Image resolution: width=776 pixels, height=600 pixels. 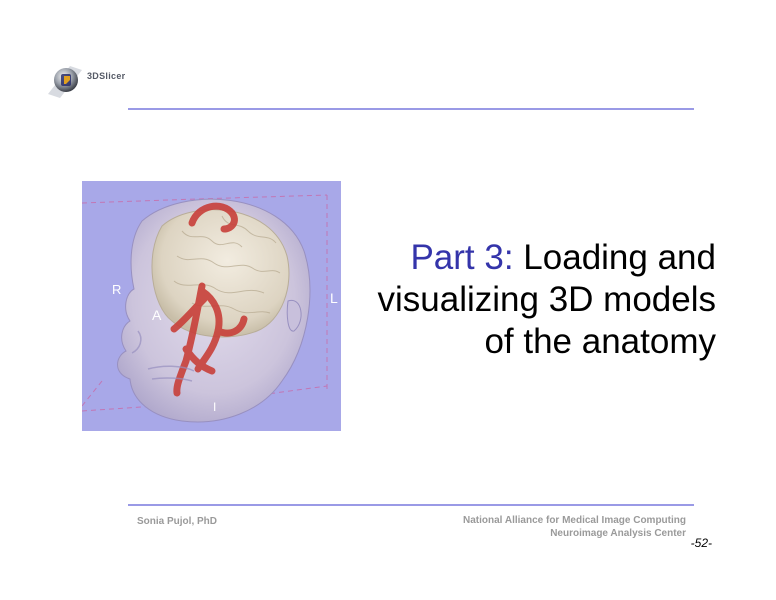 What do you see at coordinates (116, 289) in the screenshot?
I see `orientation-label-right: R` at bounding box center [116, 289].